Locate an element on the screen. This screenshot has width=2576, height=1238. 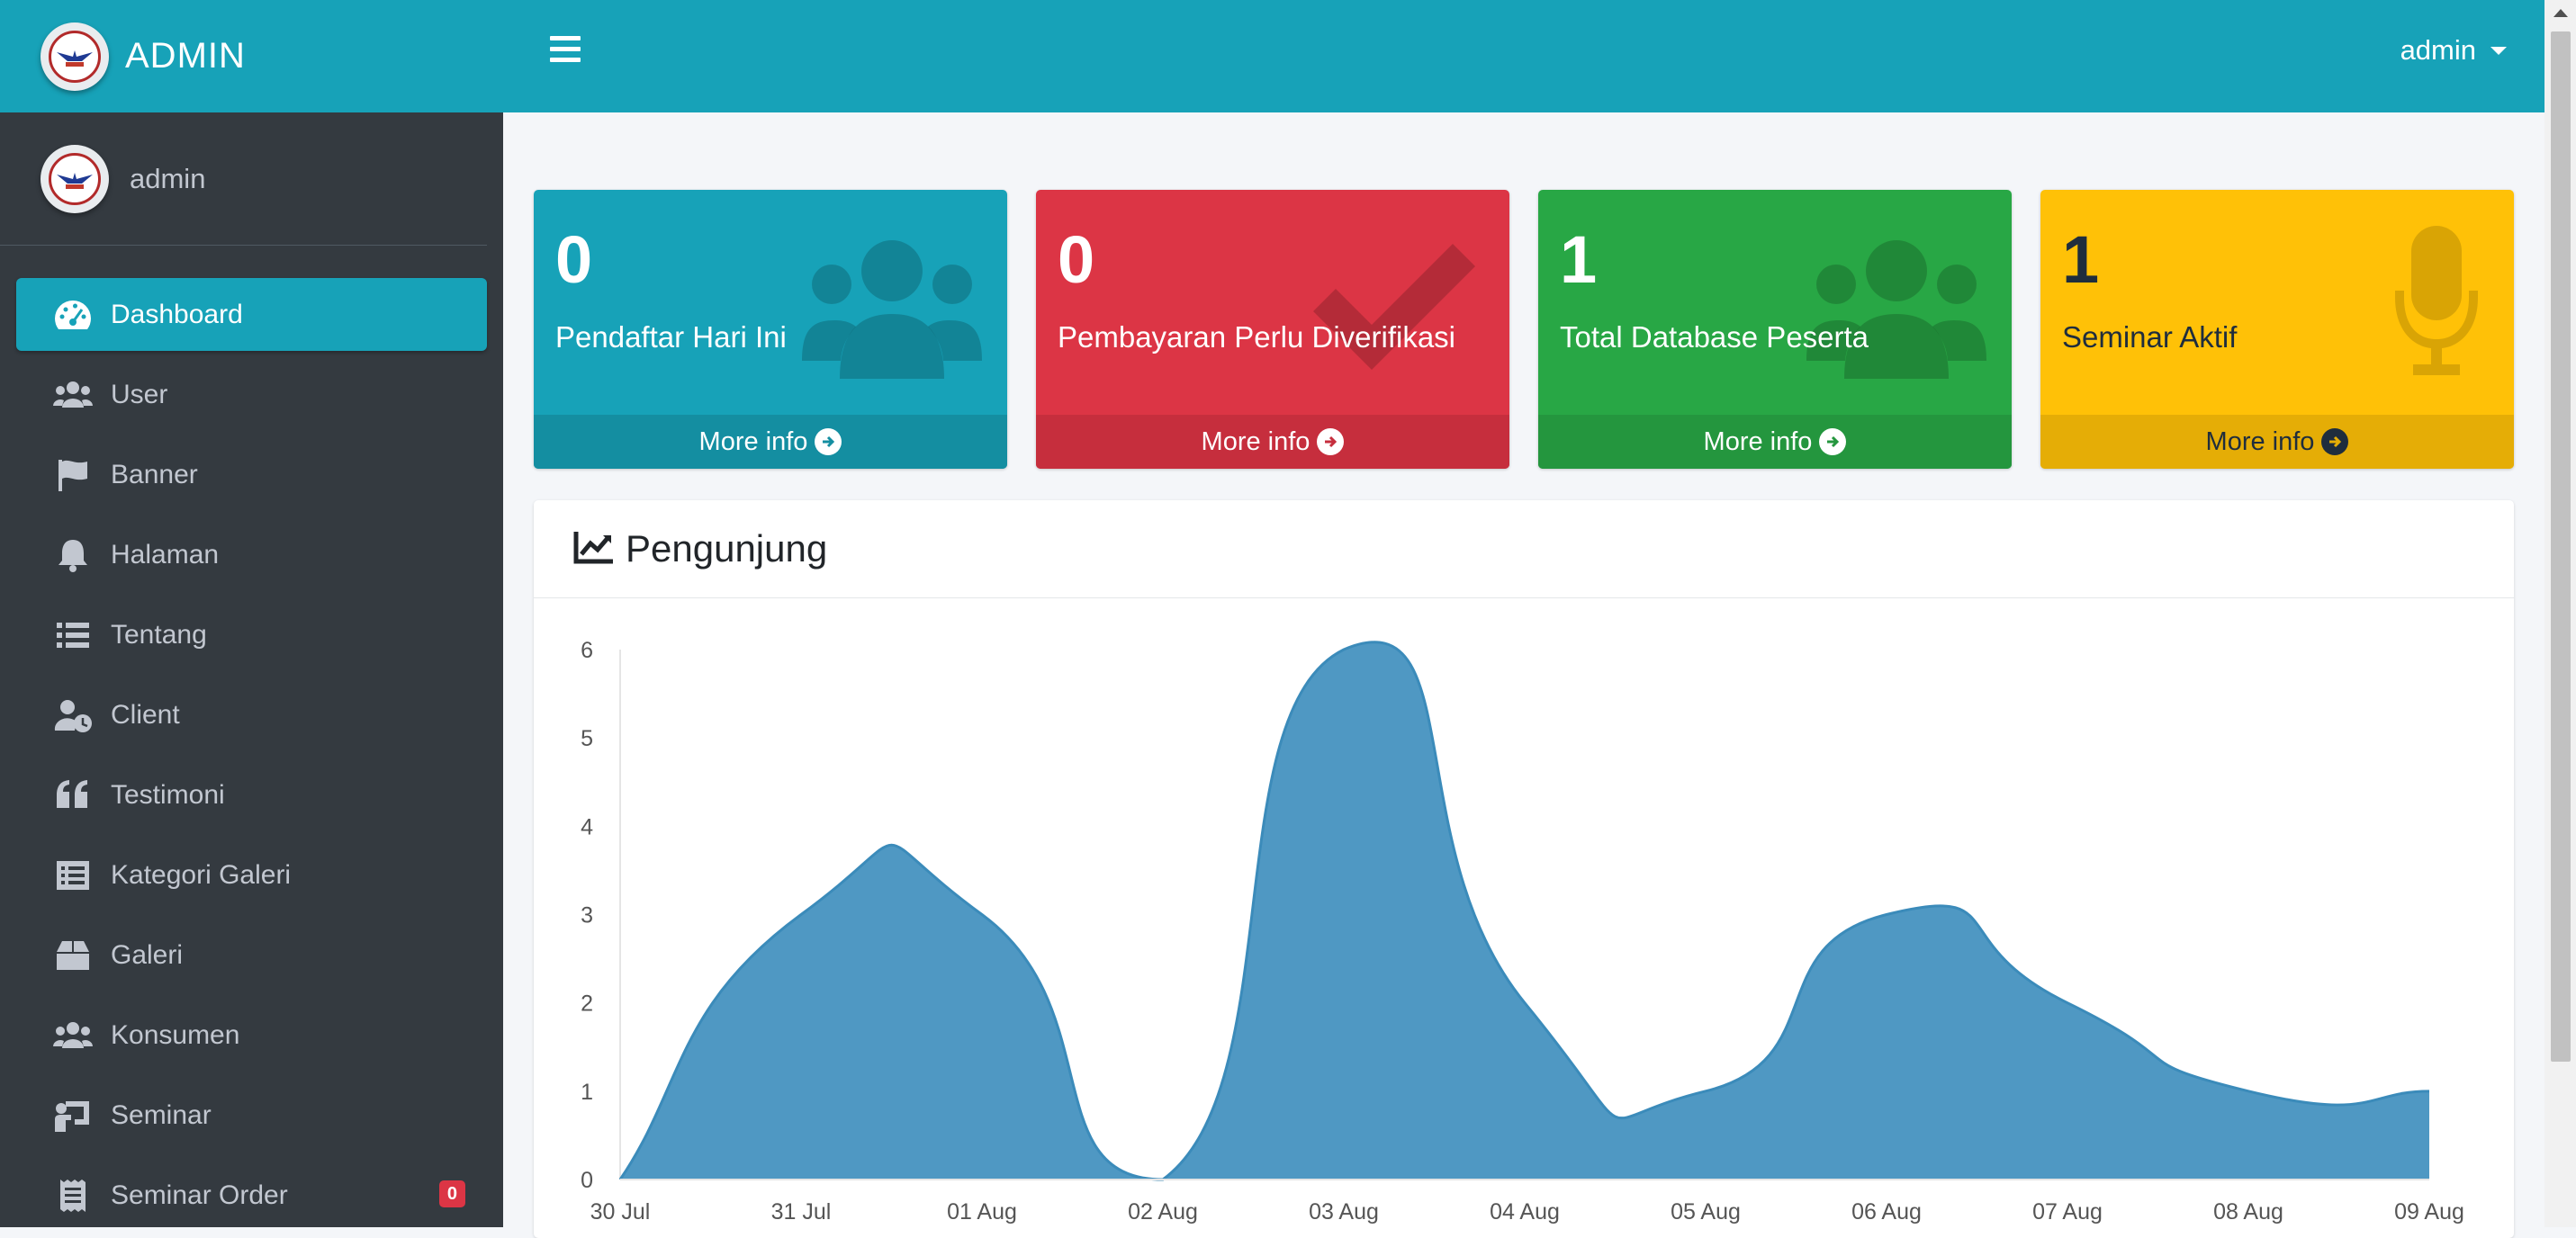
sidebar-item-kategori-galeri: Kategori Galeri is located at coordinates (251, 875).